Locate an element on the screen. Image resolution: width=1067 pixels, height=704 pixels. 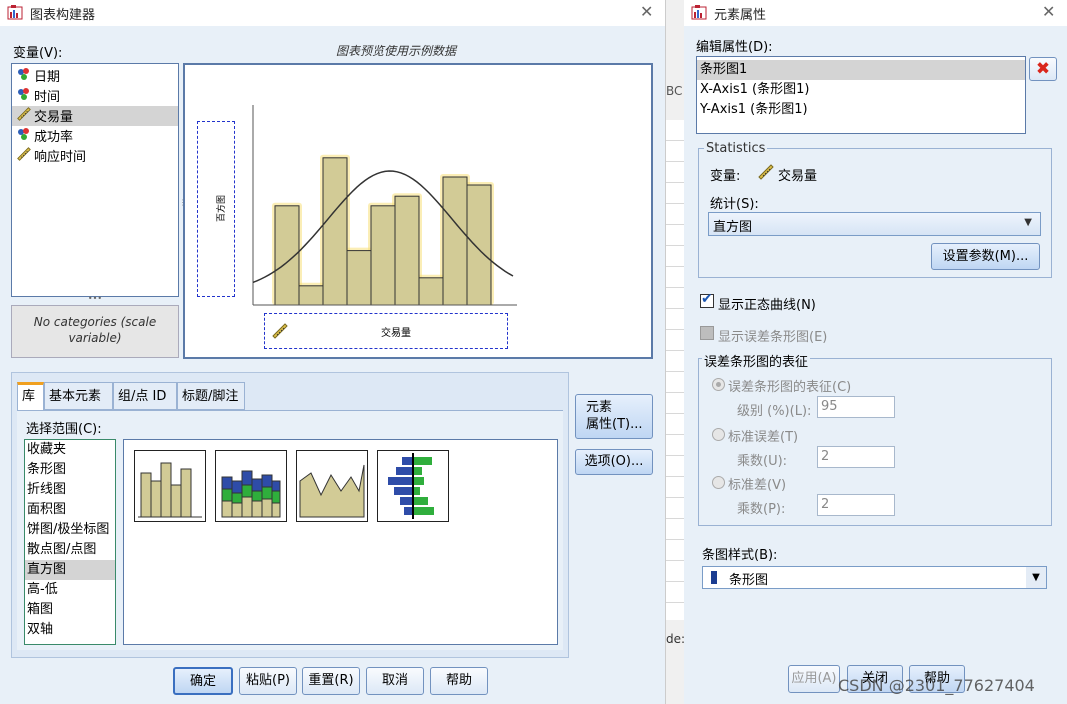
statistics-legend: Statistics is located at coordinates (736, 148).